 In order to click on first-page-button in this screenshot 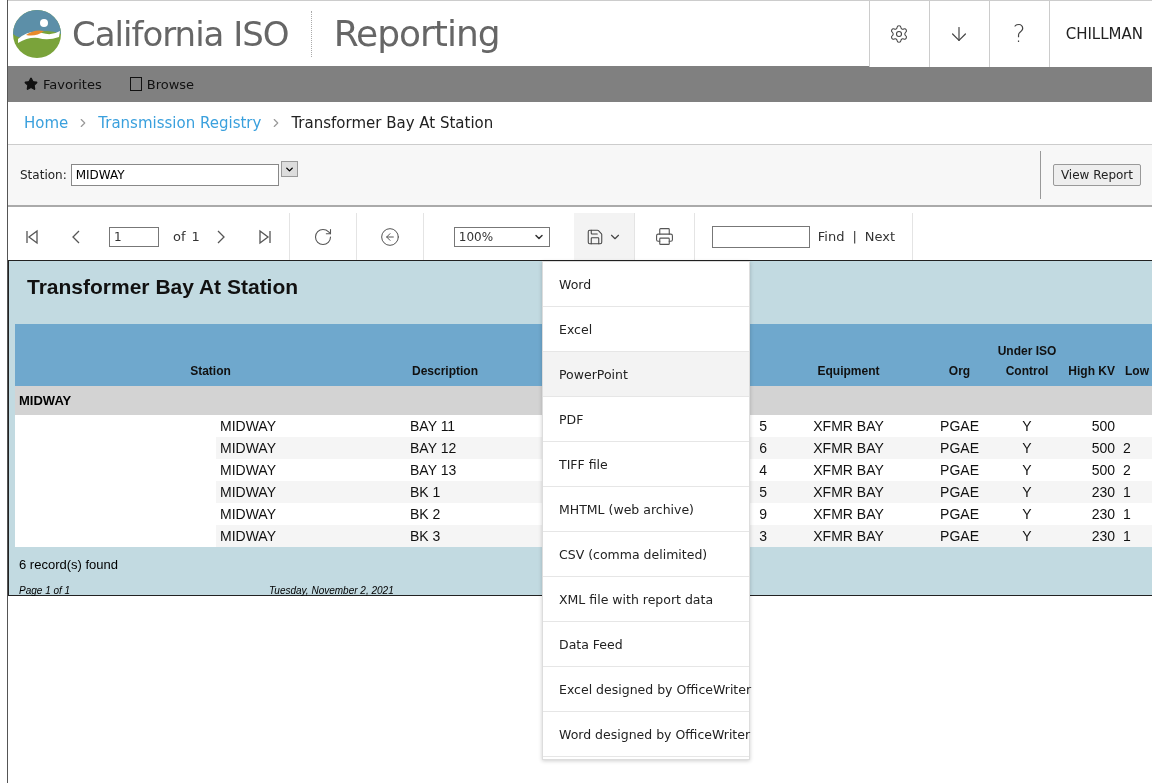, I will do `click(32, 236)`.